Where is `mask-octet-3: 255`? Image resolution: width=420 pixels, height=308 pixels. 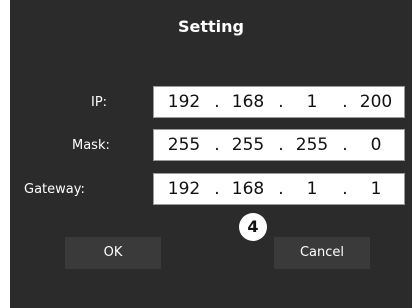 mask-octet-3: 255 is located at coordinates (312, 145).